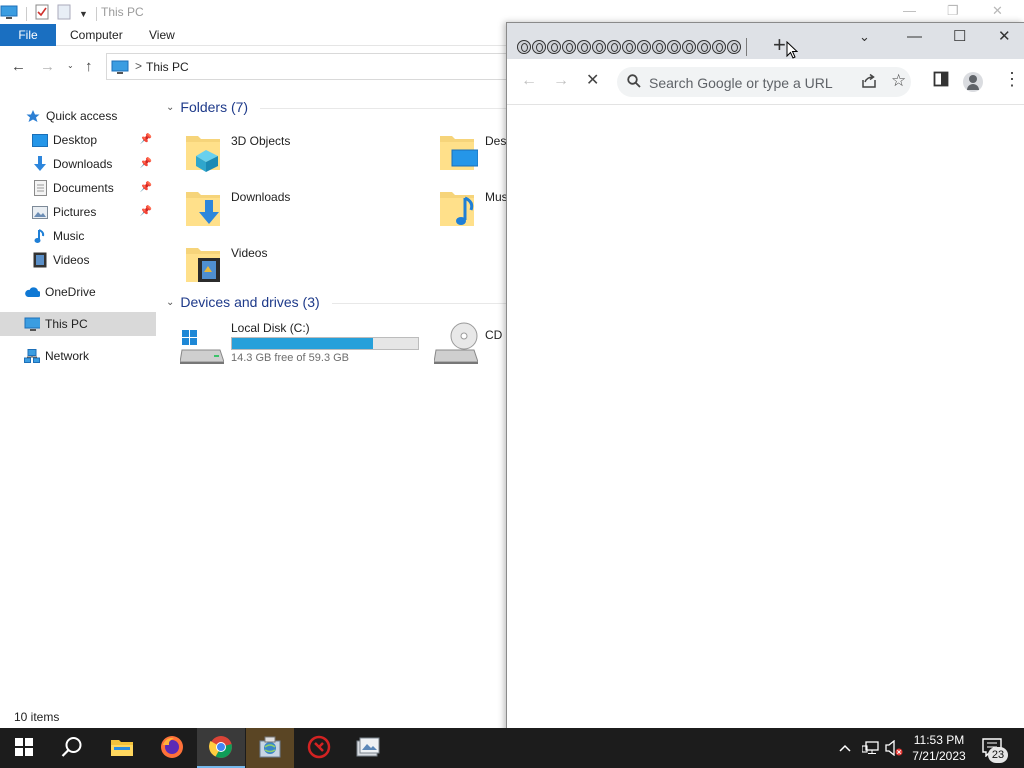 The height and width of the screenshot is (768, 1024). What do you see at coordinates (66, 324) in the screenshot?
I see `nav-label-this-pc: This PC` at bounding box center [66, 324].